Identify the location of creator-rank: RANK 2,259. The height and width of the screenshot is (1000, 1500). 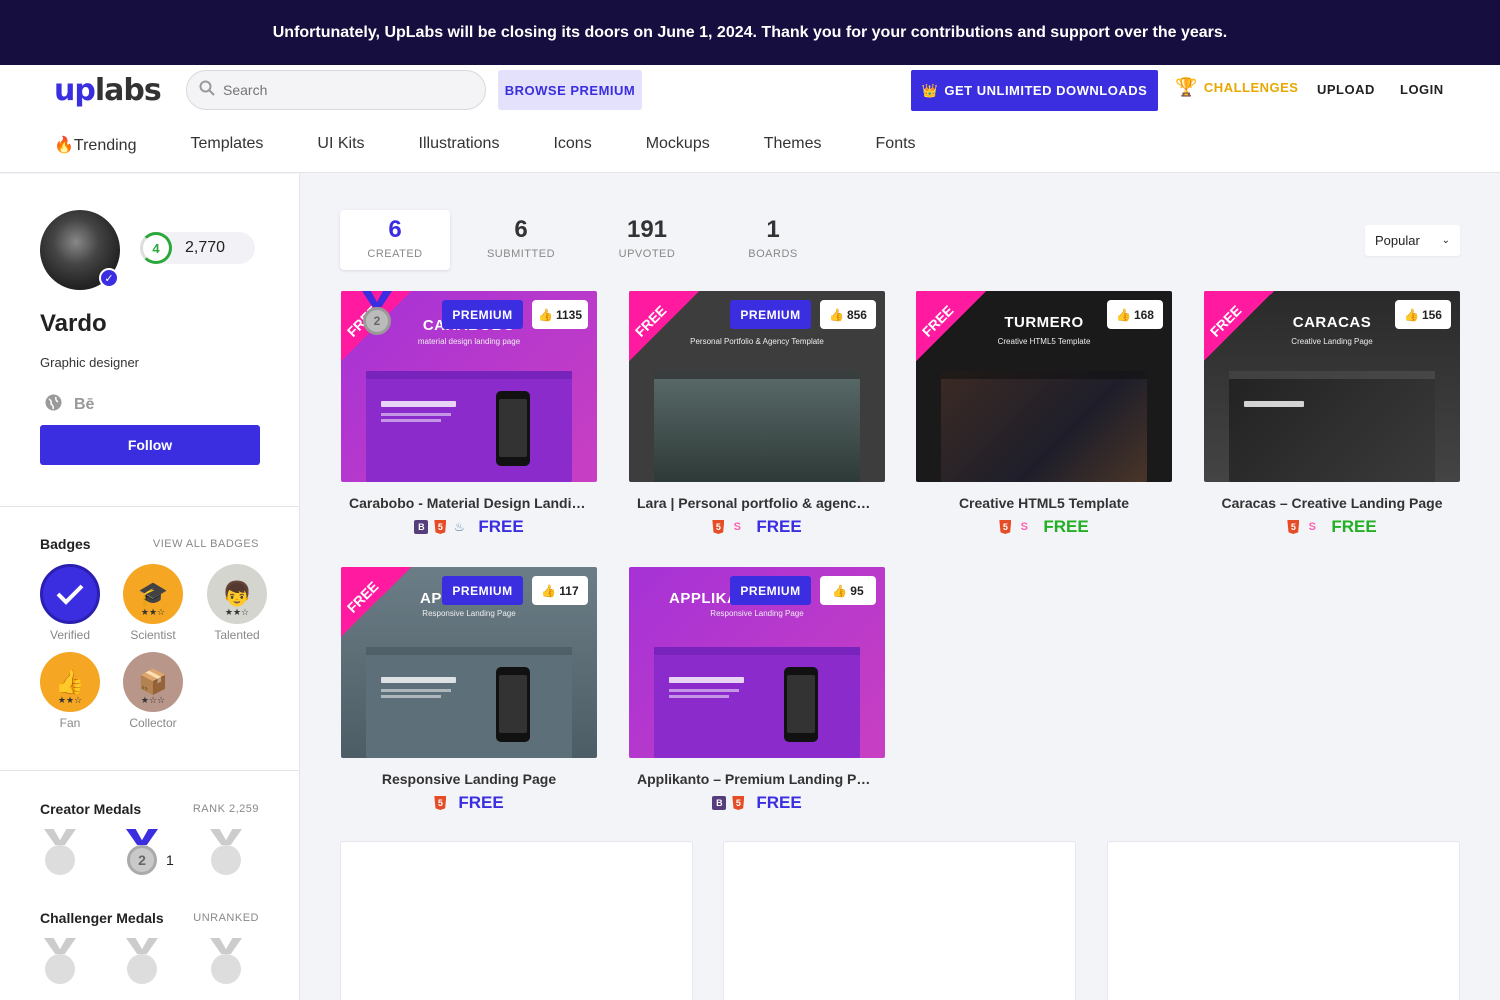
(225, 809).